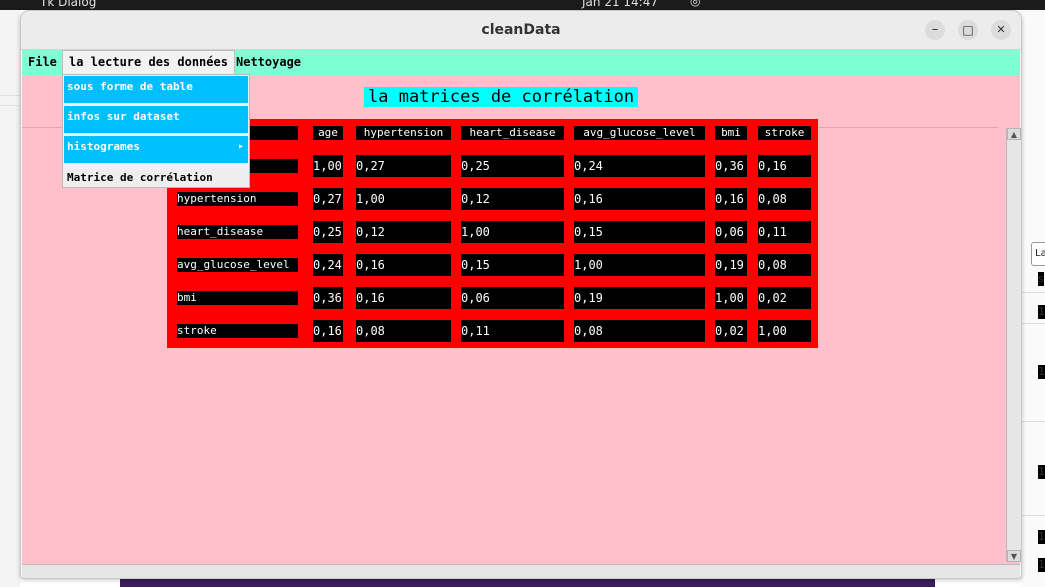 Image resolution: width=1045 pixels, height=587 pixels. What do you see at coordinates (1038, 254) in the screenshot?
I see `background-field: La` at bounding box center [1038, 254].